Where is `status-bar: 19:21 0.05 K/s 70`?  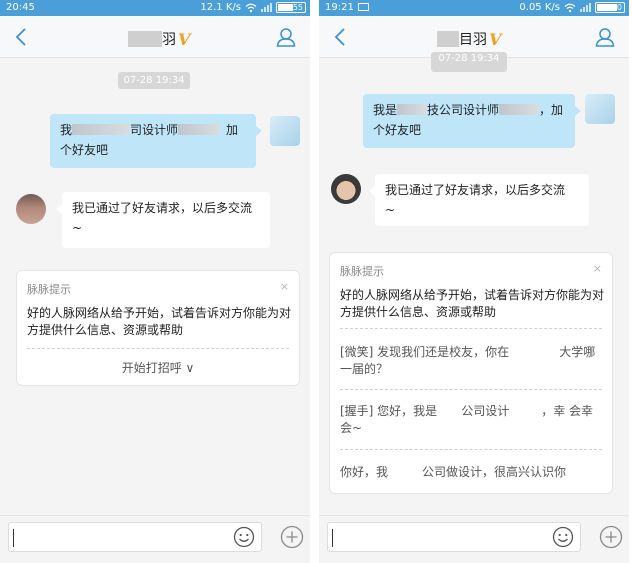
status-bar: 19:21 0.05 K/s 70 is located at coordinates (474, 8).